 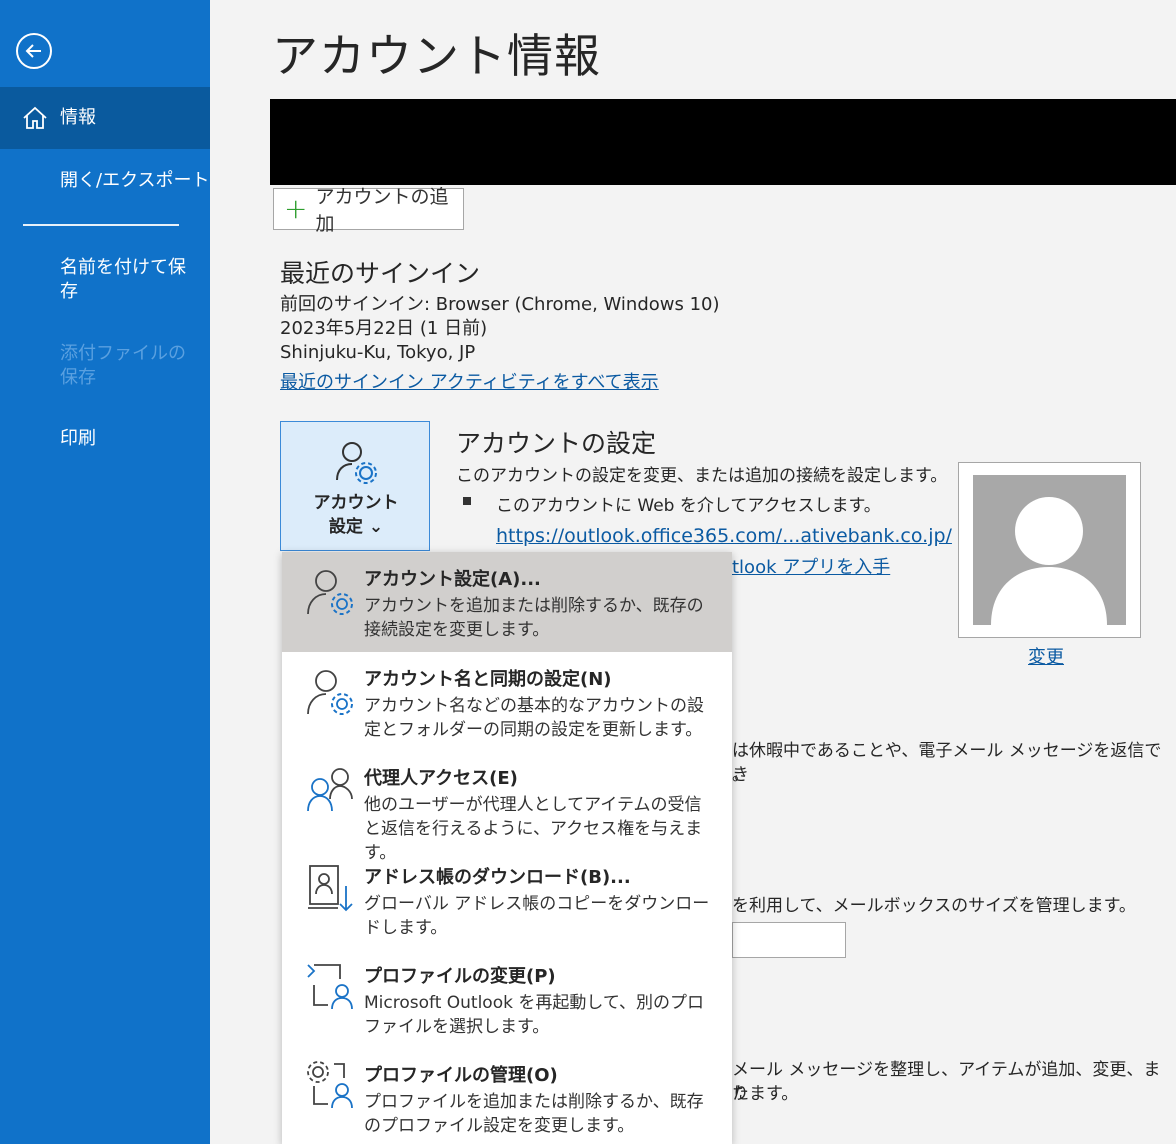 I want to click on profile-photo-frame, so click(x=1049, y=550).